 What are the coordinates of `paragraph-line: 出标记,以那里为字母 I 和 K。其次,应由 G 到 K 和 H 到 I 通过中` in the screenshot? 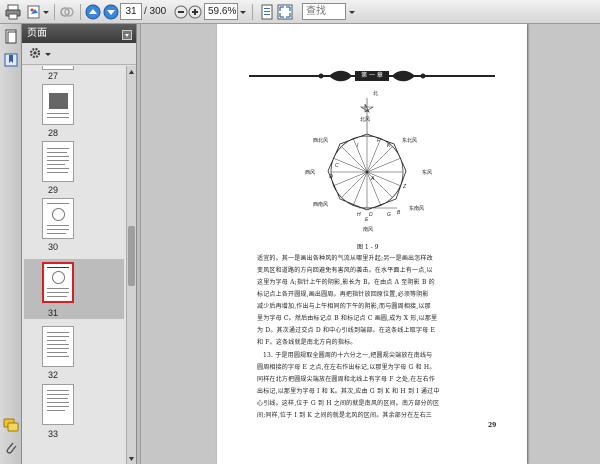 It's located at (348, 391).